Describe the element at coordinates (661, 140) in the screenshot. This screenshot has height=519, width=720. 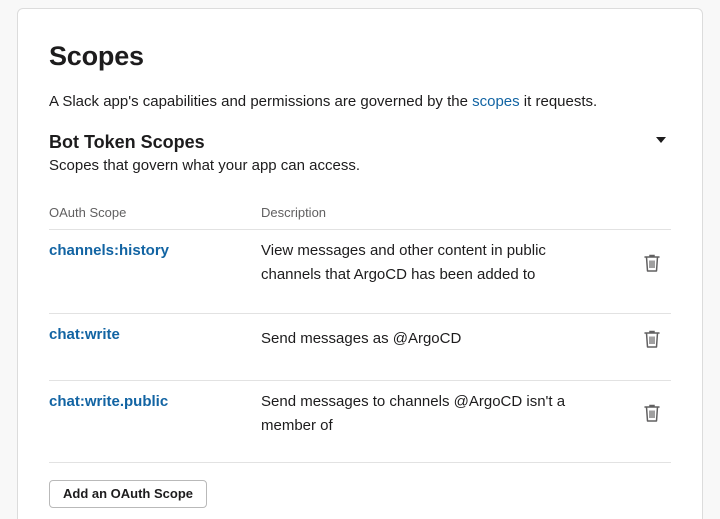
I see `caret-down-icon` at that location.